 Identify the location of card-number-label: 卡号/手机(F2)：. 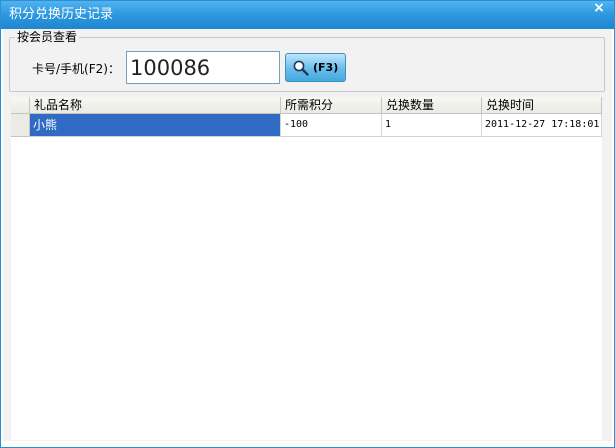
(76, 69).